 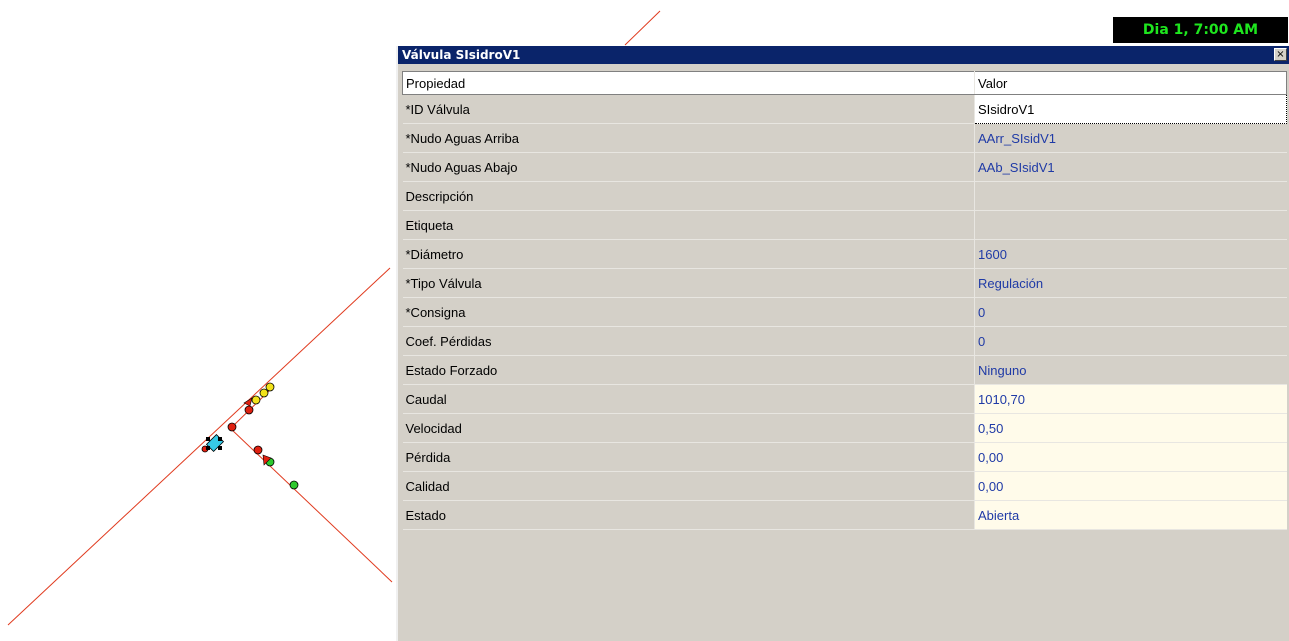 I want to click on selected-valve-icon, so click(x=215, y=443).